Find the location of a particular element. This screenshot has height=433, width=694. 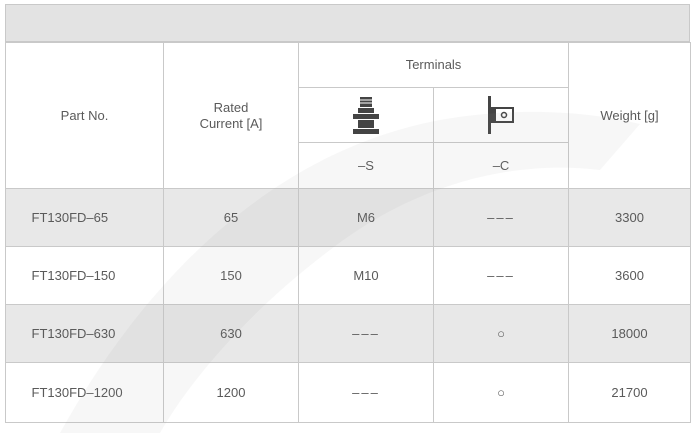

header-part-no: Part No. is located at coordinates (84, 115).